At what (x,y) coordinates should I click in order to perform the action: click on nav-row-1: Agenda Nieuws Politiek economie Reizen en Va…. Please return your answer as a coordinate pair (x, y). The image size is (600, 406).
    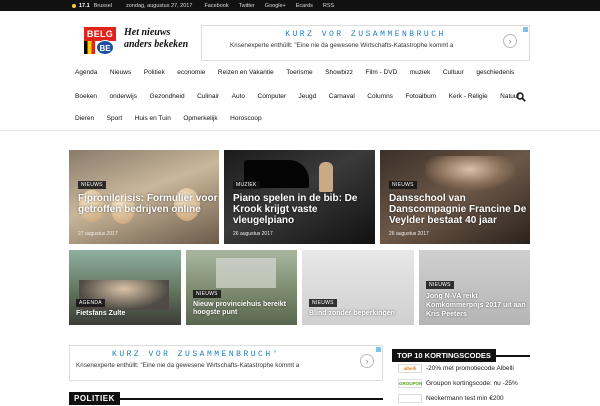
    Looking at the image, I should click on (301, 72).